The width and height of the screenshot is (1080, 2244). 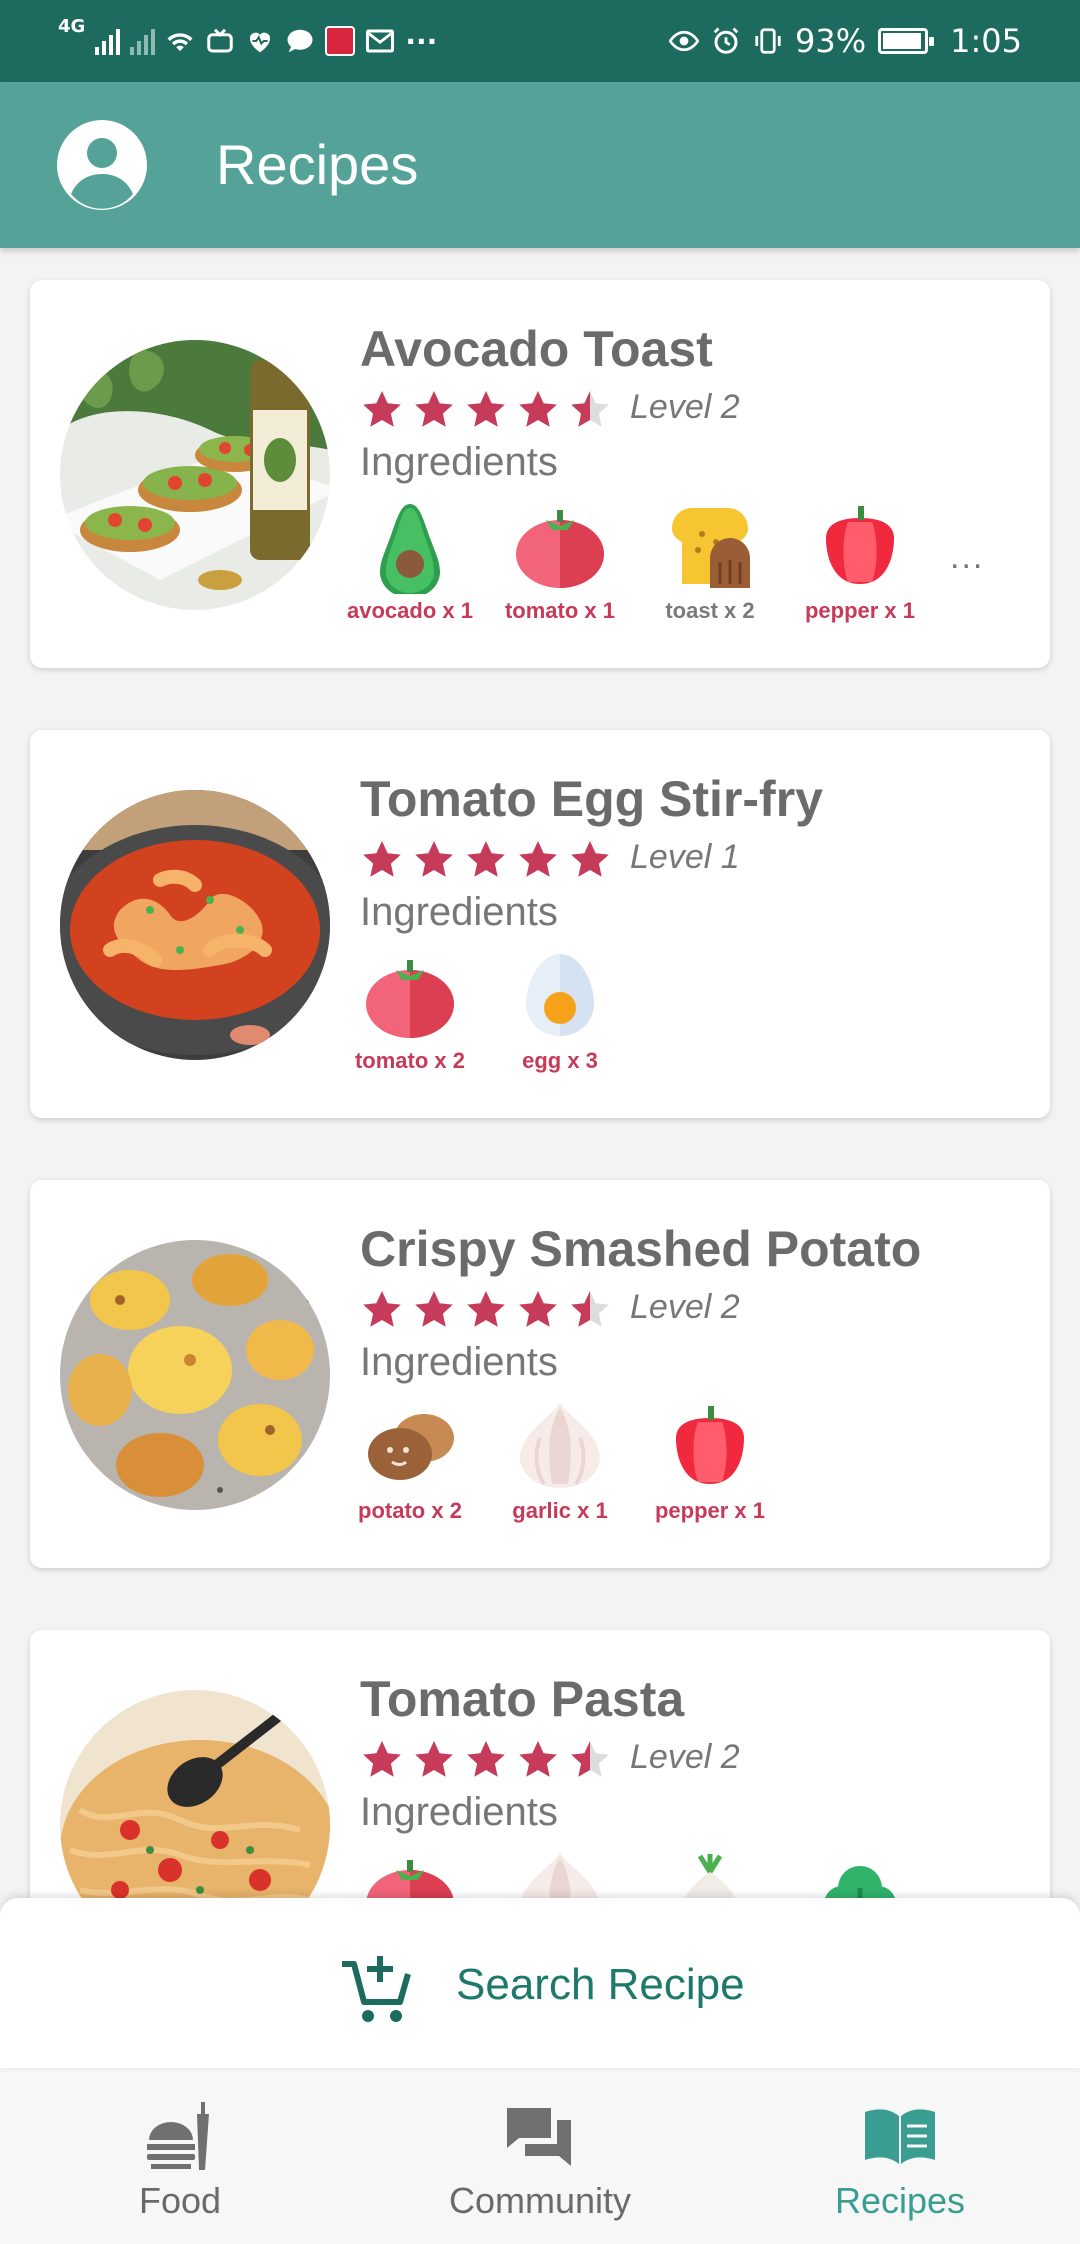 What do you see at coordinates (711, 548) in the screenshot?
I see `toast-icon` at bounding box center [711, 548].